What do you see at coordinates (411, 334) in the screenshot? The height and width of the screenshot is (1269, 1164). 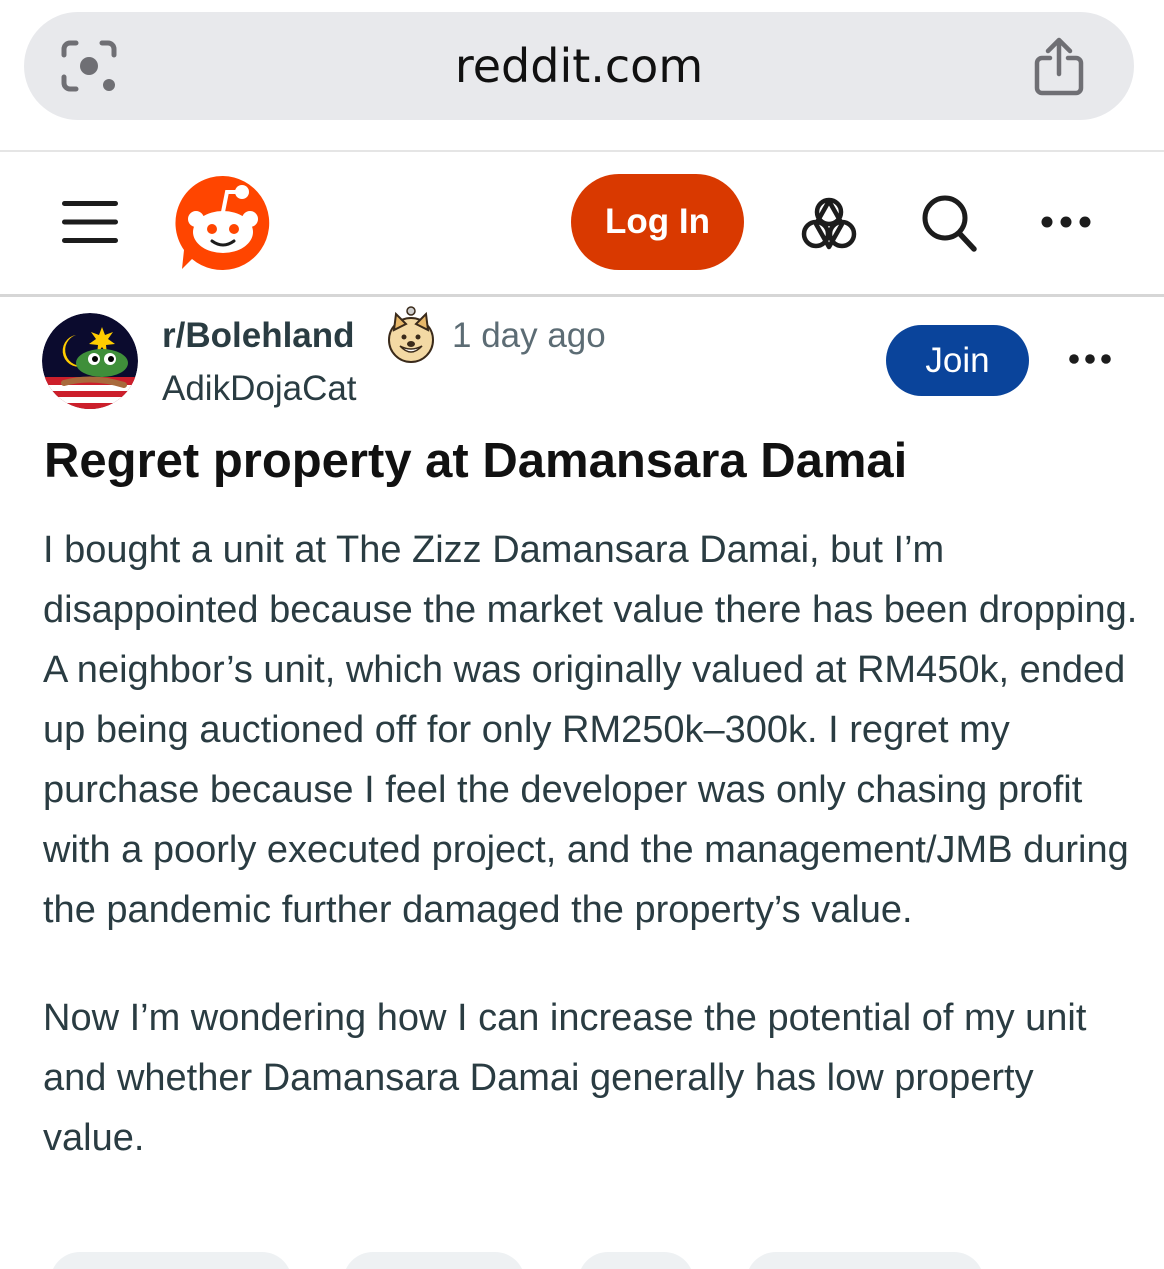 I see `doge-badge-icon` at bounding box center [411, 334].